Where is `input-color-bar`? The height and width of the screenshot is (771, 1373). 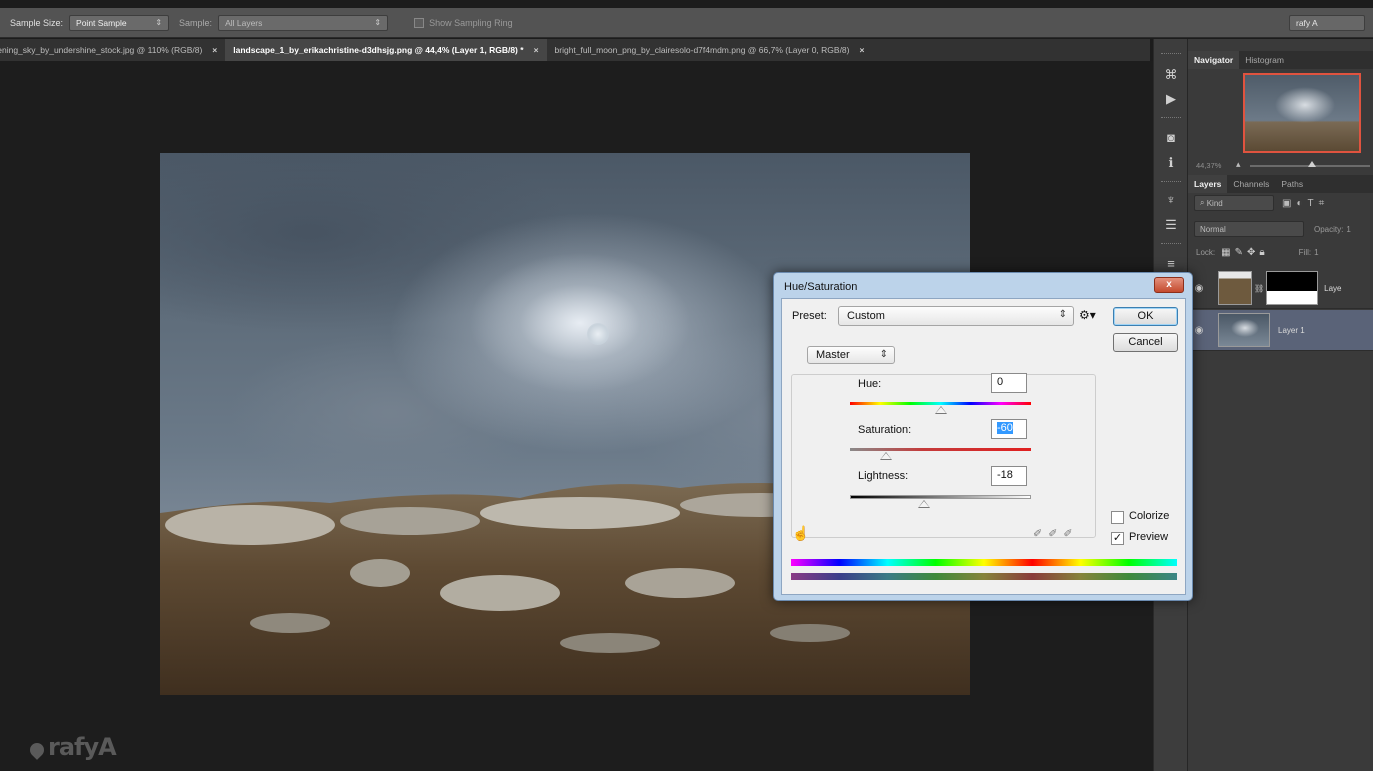
input-color-bar is located at coordinates (984, 562).